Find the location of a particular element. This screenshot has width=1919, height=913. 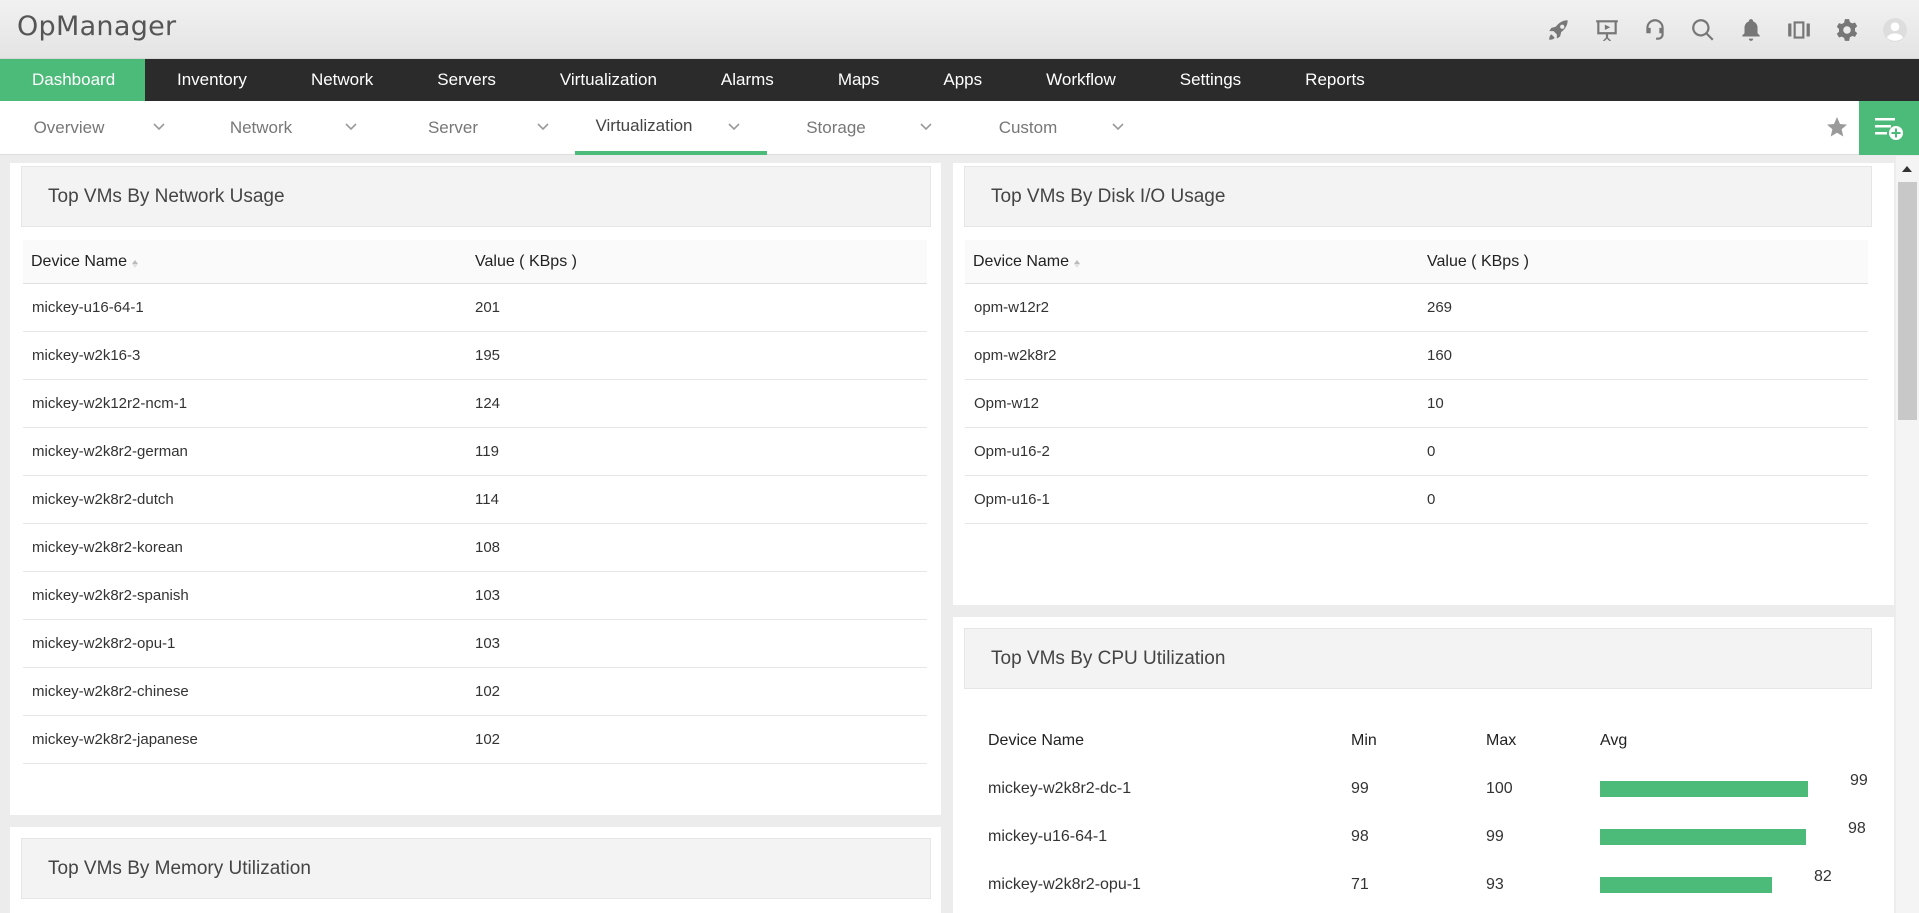

device-name-cell: Opm-u16-2 is located at coordinates (1196, 451).